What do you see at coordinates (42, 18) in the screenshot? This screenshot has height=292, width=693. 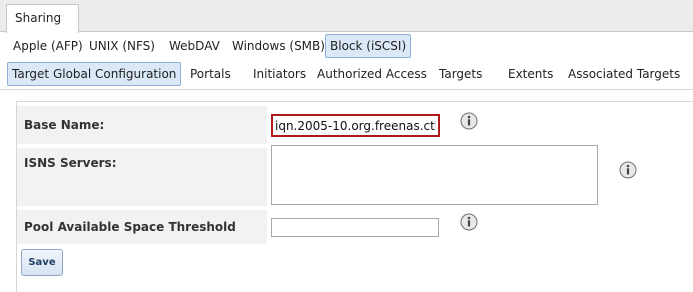 I see `tab-sharing: Sharing` at bounding box center [42, 18].